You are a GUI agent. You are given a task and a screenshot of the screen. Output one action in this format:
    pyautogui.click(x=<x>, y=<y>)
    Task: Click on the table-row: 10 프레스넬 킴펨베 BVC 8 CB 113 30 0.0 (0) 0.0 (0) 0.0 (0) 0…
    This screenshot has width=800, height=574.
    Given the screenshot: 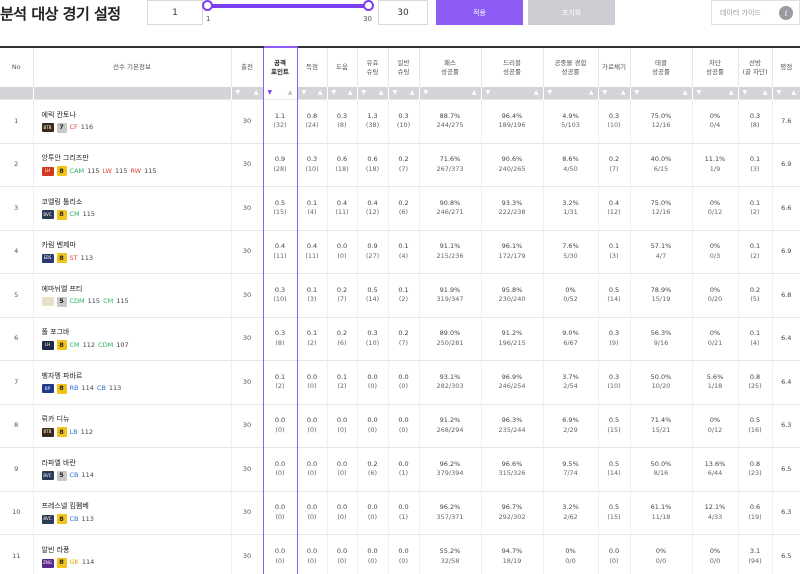 What is the action you would take?
    pyautogui.click(x=400, y=512)
    